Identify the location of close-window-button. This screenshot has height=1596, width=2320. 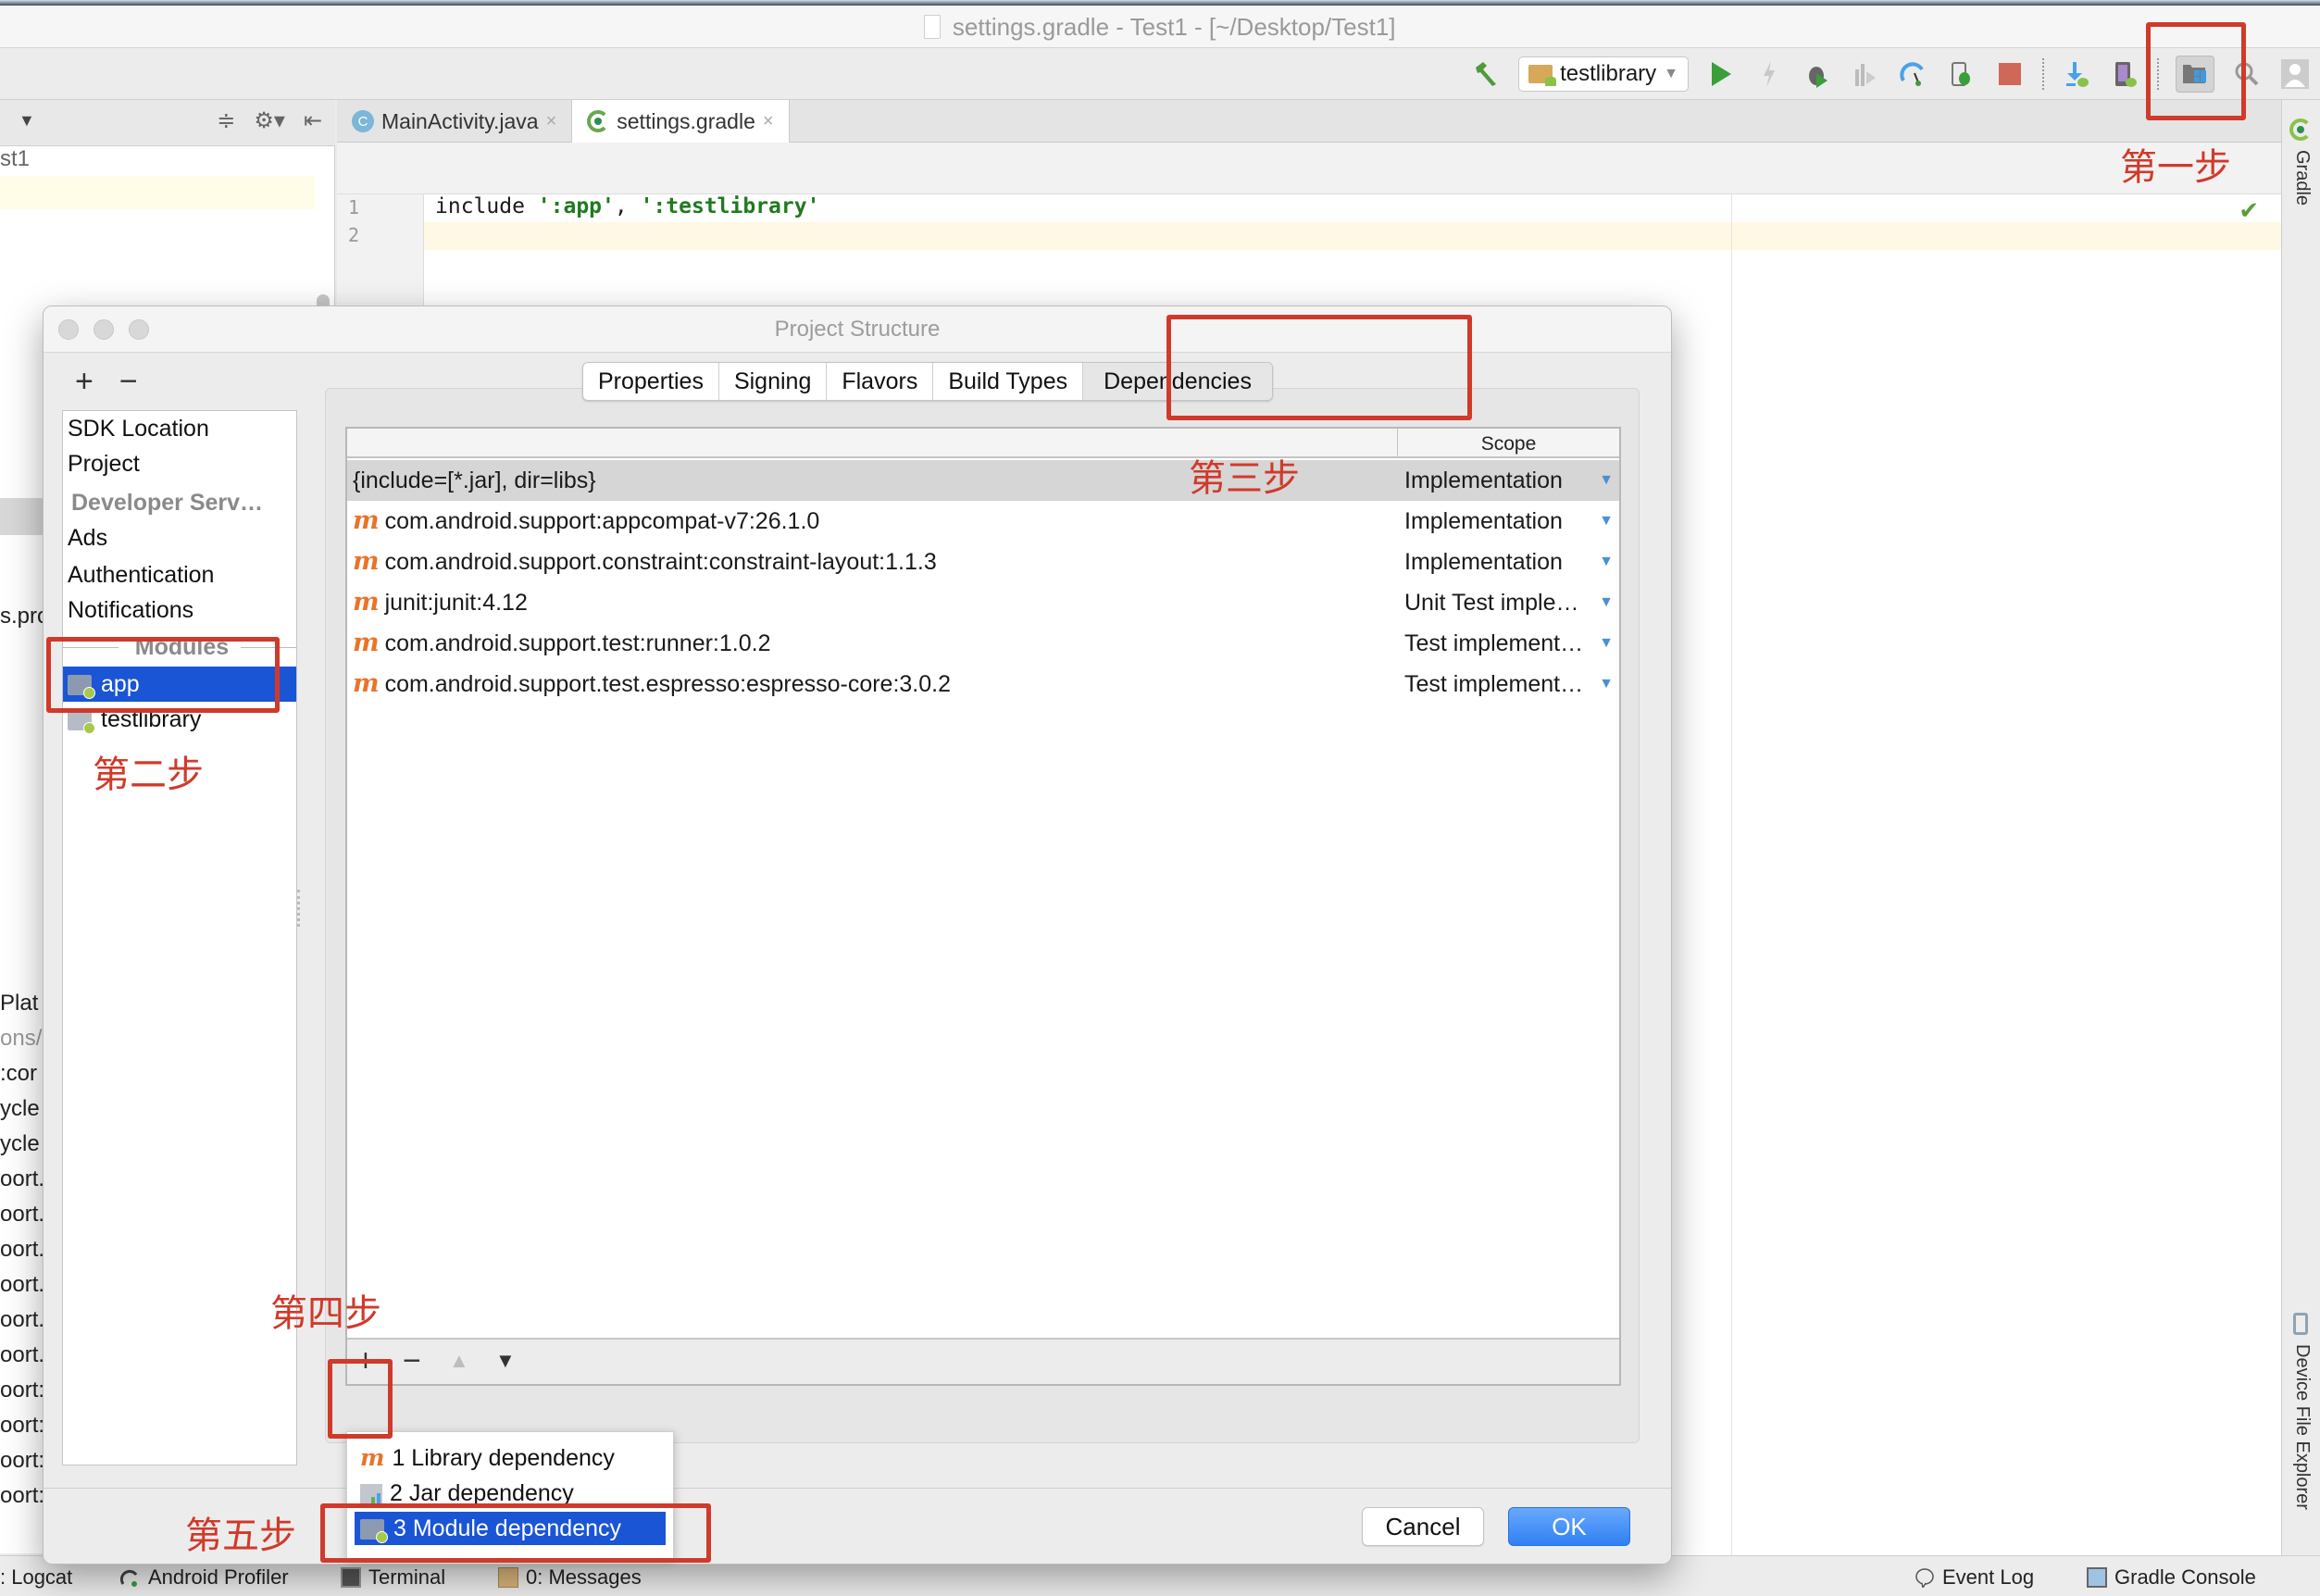
(68, 329).